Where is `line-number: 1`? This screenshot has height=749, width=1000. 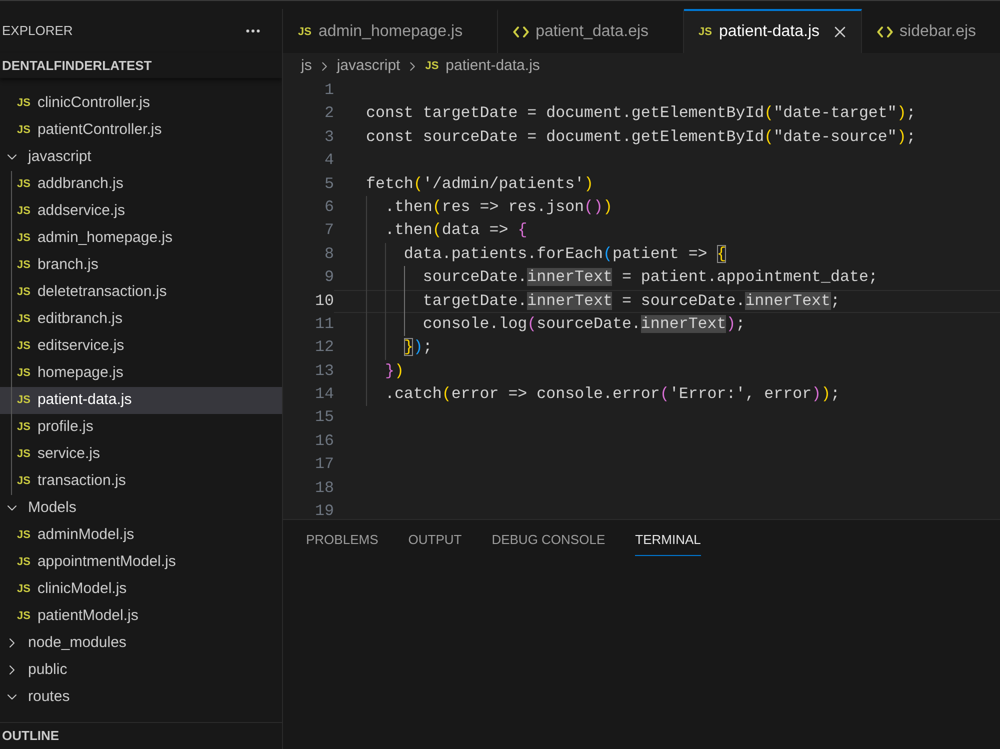 line-number: 1 is located at coordinates (329, 90).